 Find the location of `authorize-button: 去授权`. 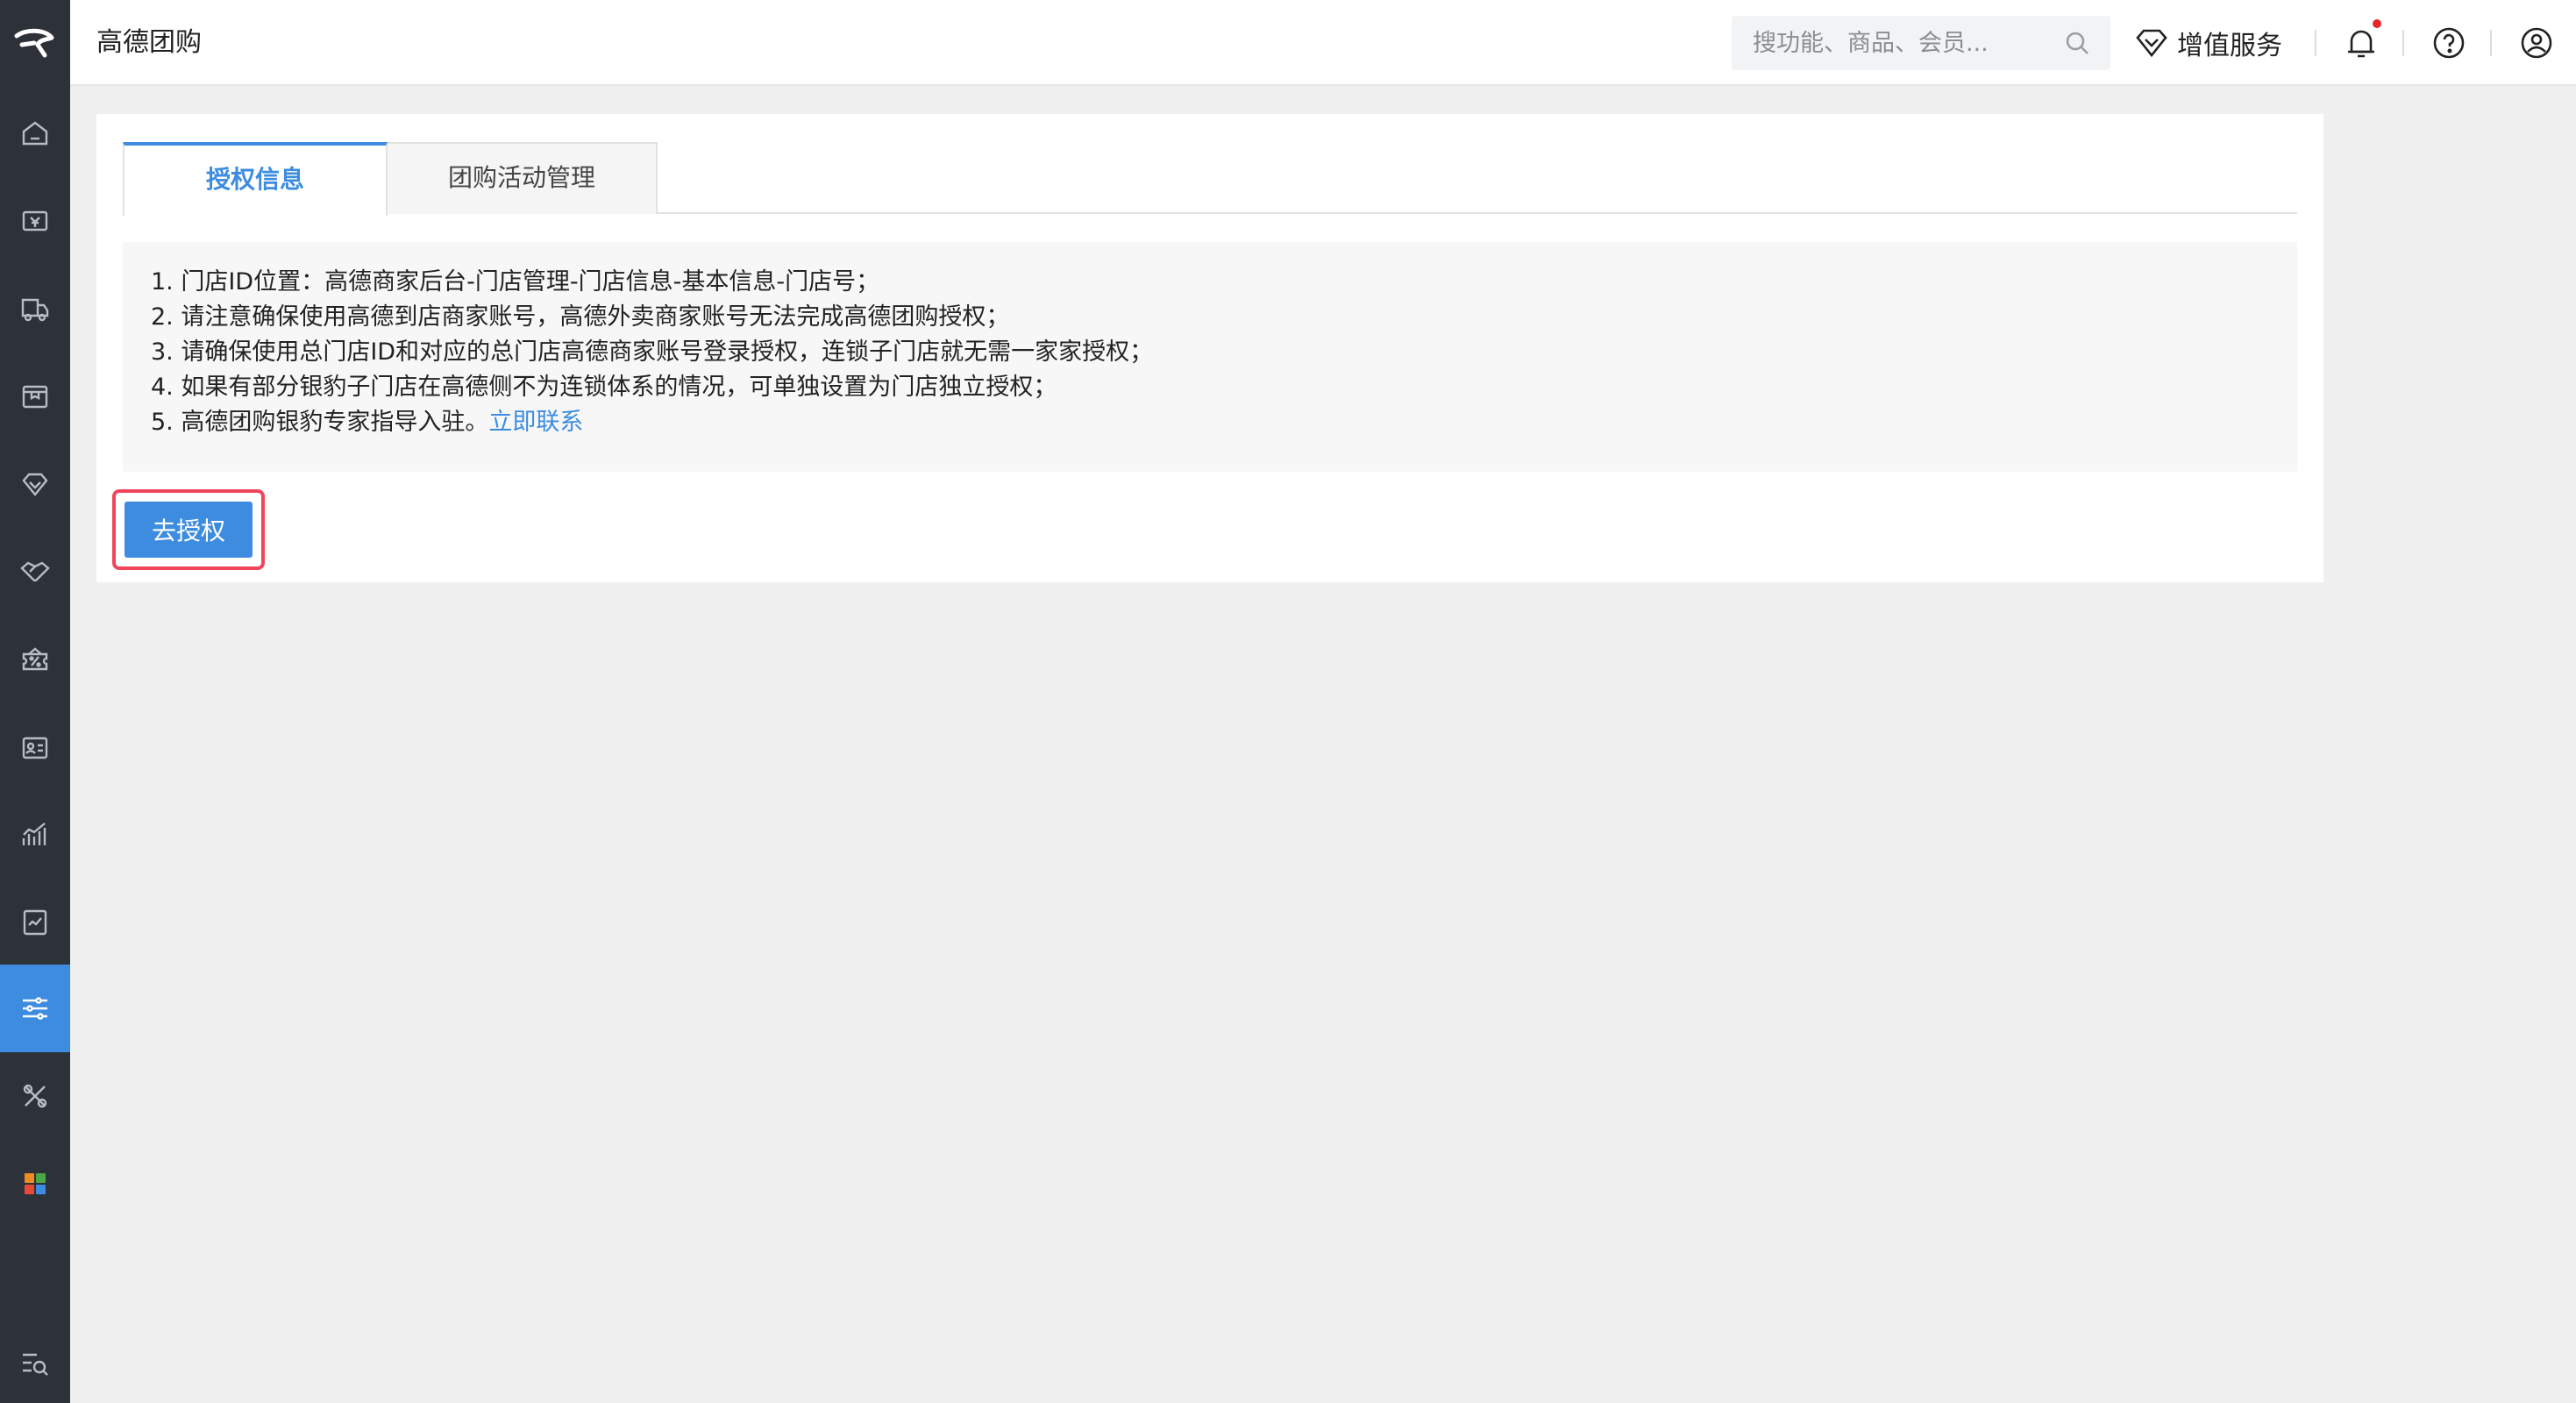

authorize-button: 去授权 is located at coordinates (189, 530).